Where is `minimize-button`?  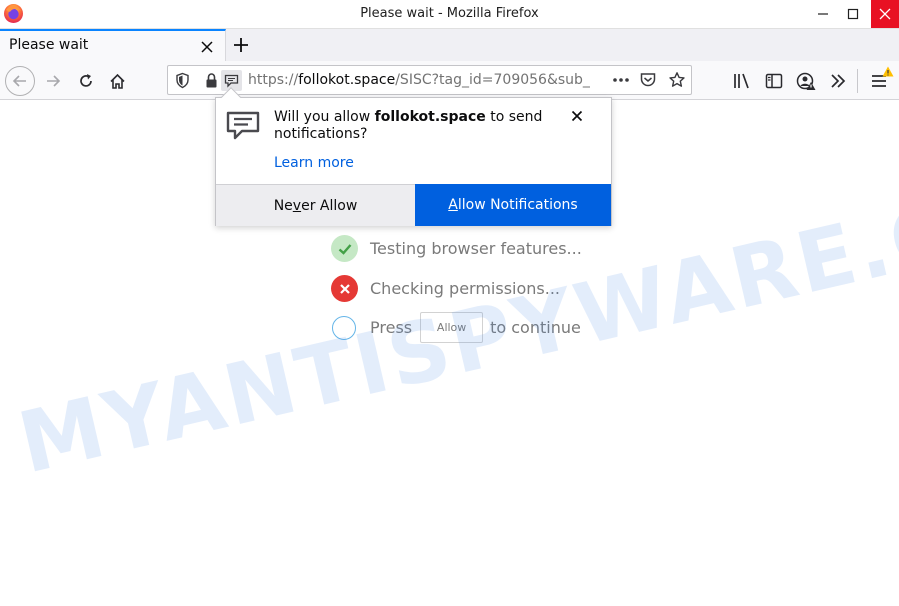
minimize-button is located at coordinates (823, 14).